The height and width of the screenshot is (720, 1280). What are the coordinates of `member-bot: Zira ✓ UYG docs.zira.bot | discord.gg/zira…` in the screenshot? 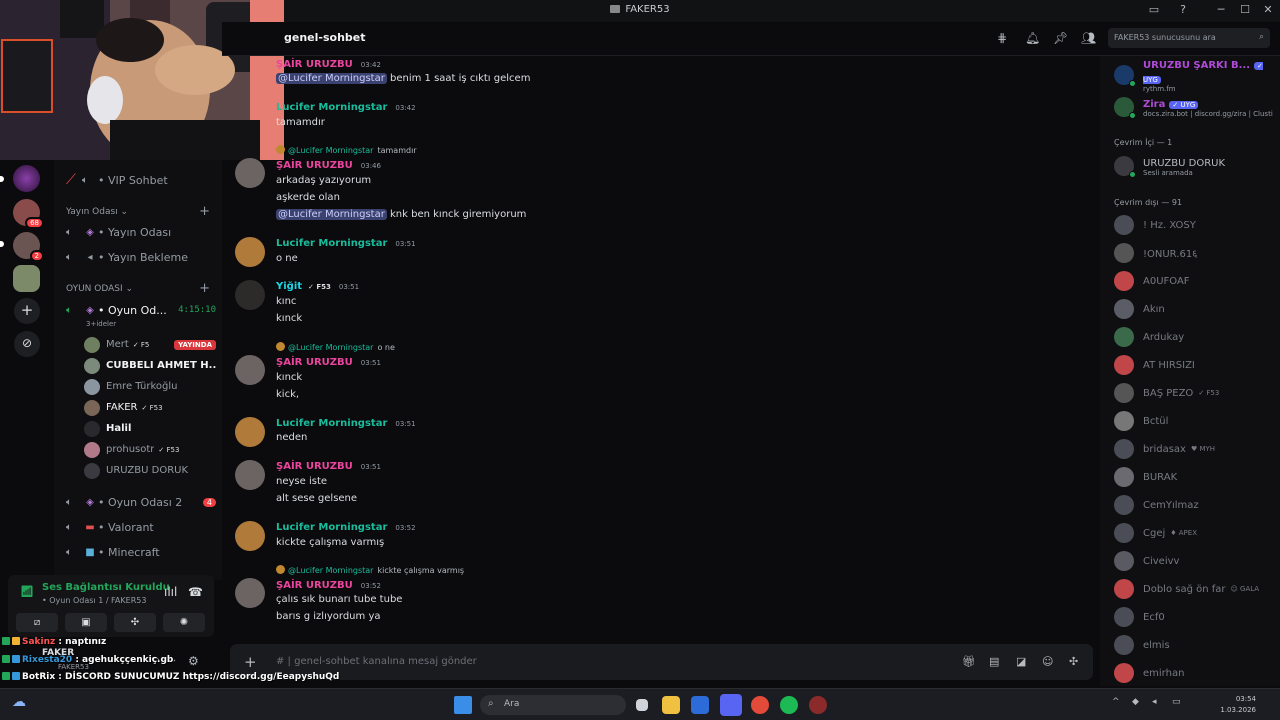 It's located at (1197, 107).